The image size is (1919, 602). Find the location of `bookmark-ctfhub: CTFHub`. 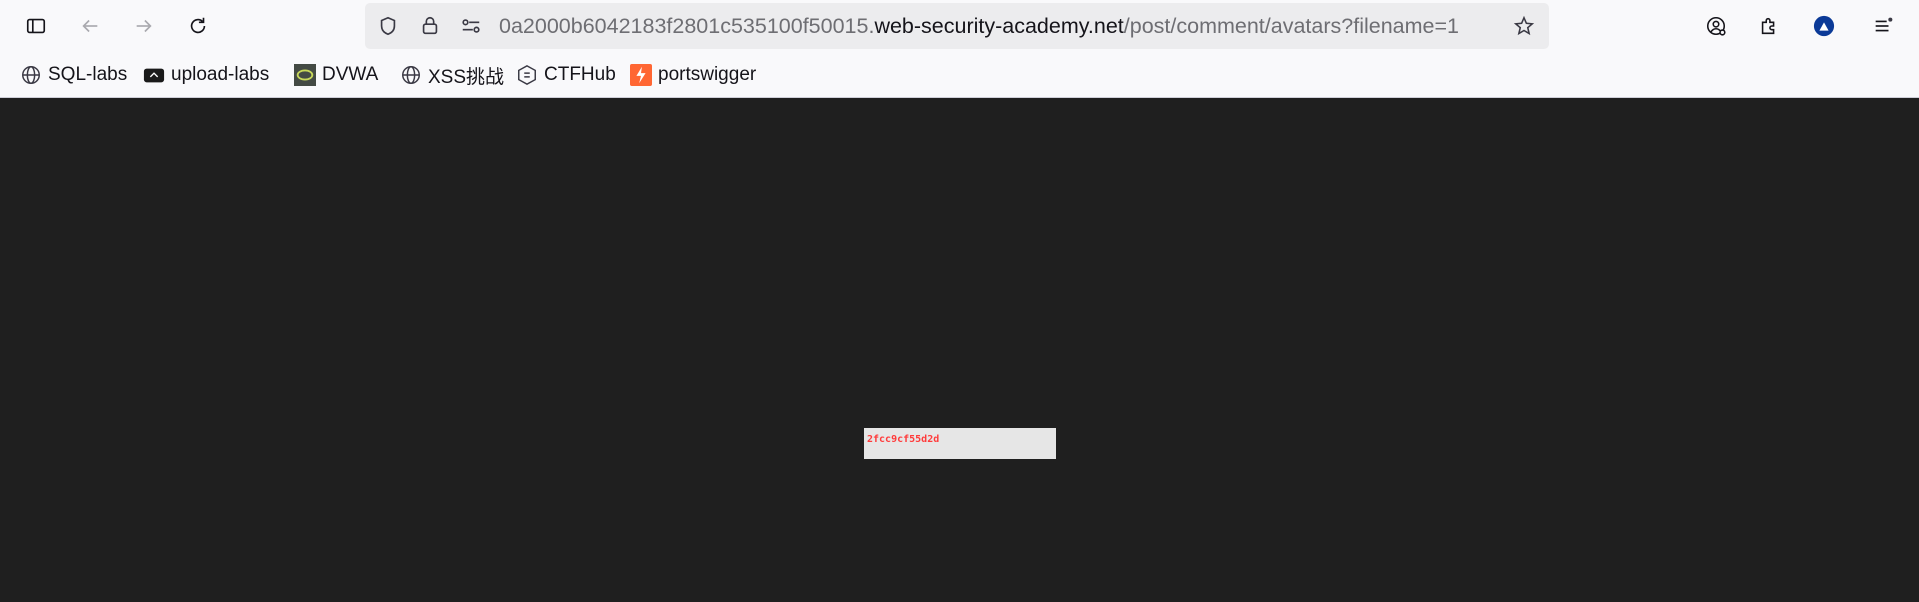

bookmark-ctfhub: CTFHub is located at coordinates (566, 75).